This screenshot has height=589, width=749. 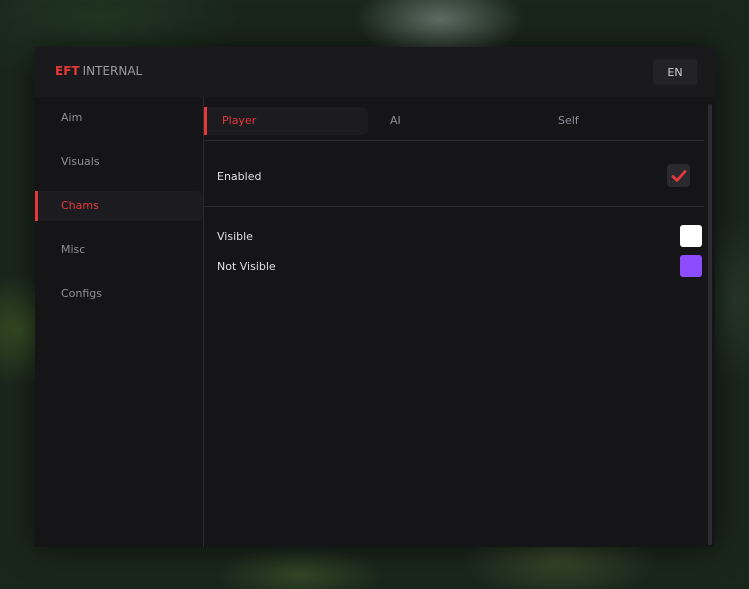 What do you see at coordinates (675, 72) in the screenshot?
I see `language-button: EN` at bounding box center [675, 72].